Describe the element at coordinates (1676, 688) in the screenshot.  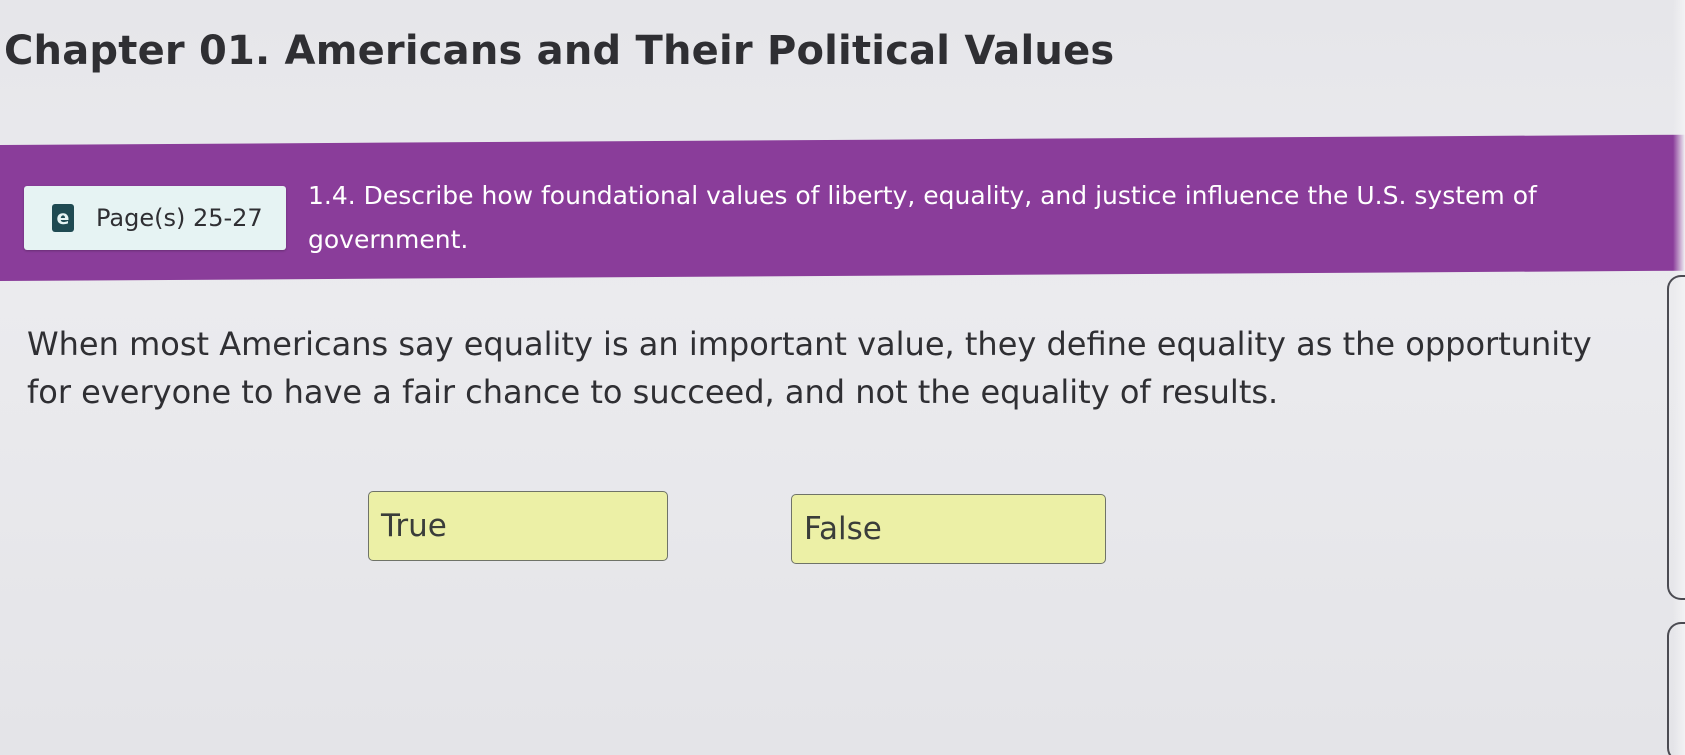
I see `side-panel-handle-lower` at that location.